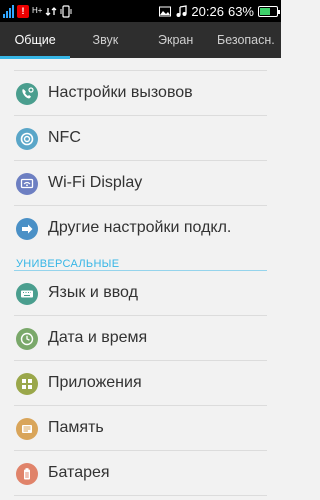  What do you see at coordinates (27, 339) in the screenshot?
I see `clock-icon` at bounding box center [27, 339].